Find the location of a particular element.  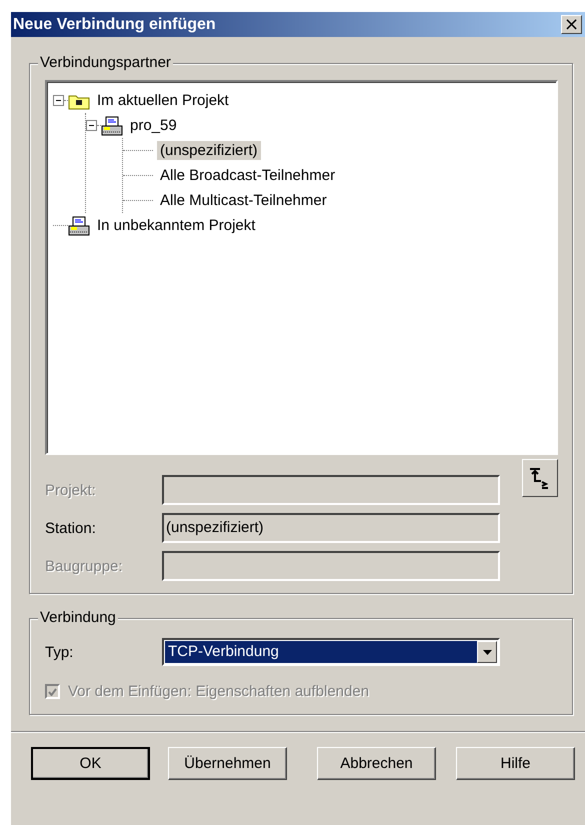

dropdown-arrow-icon is located at coordinates (487, 652).